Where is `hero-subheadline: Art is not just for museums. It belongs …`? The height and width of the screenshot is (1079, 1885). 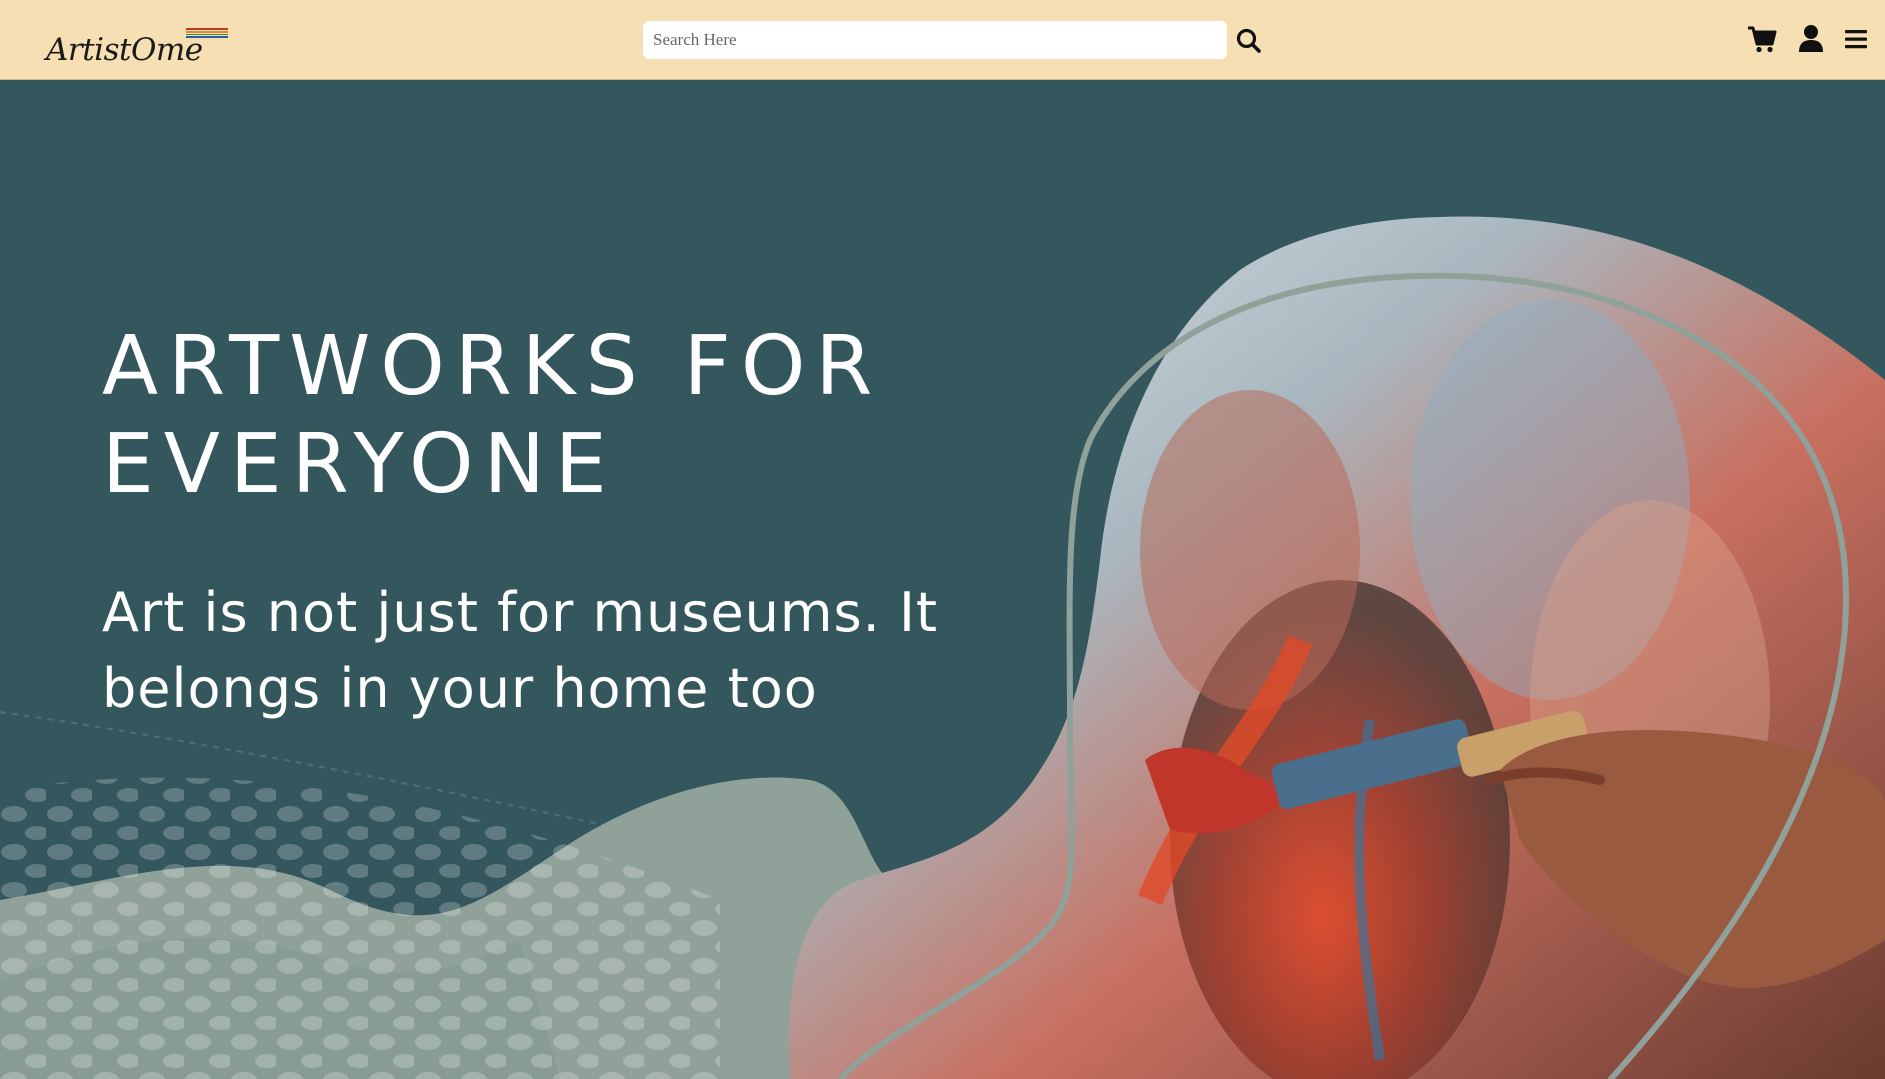
hero-subheadline: Art is not just for museums. It belongs … is located at coordinates (520, 650).